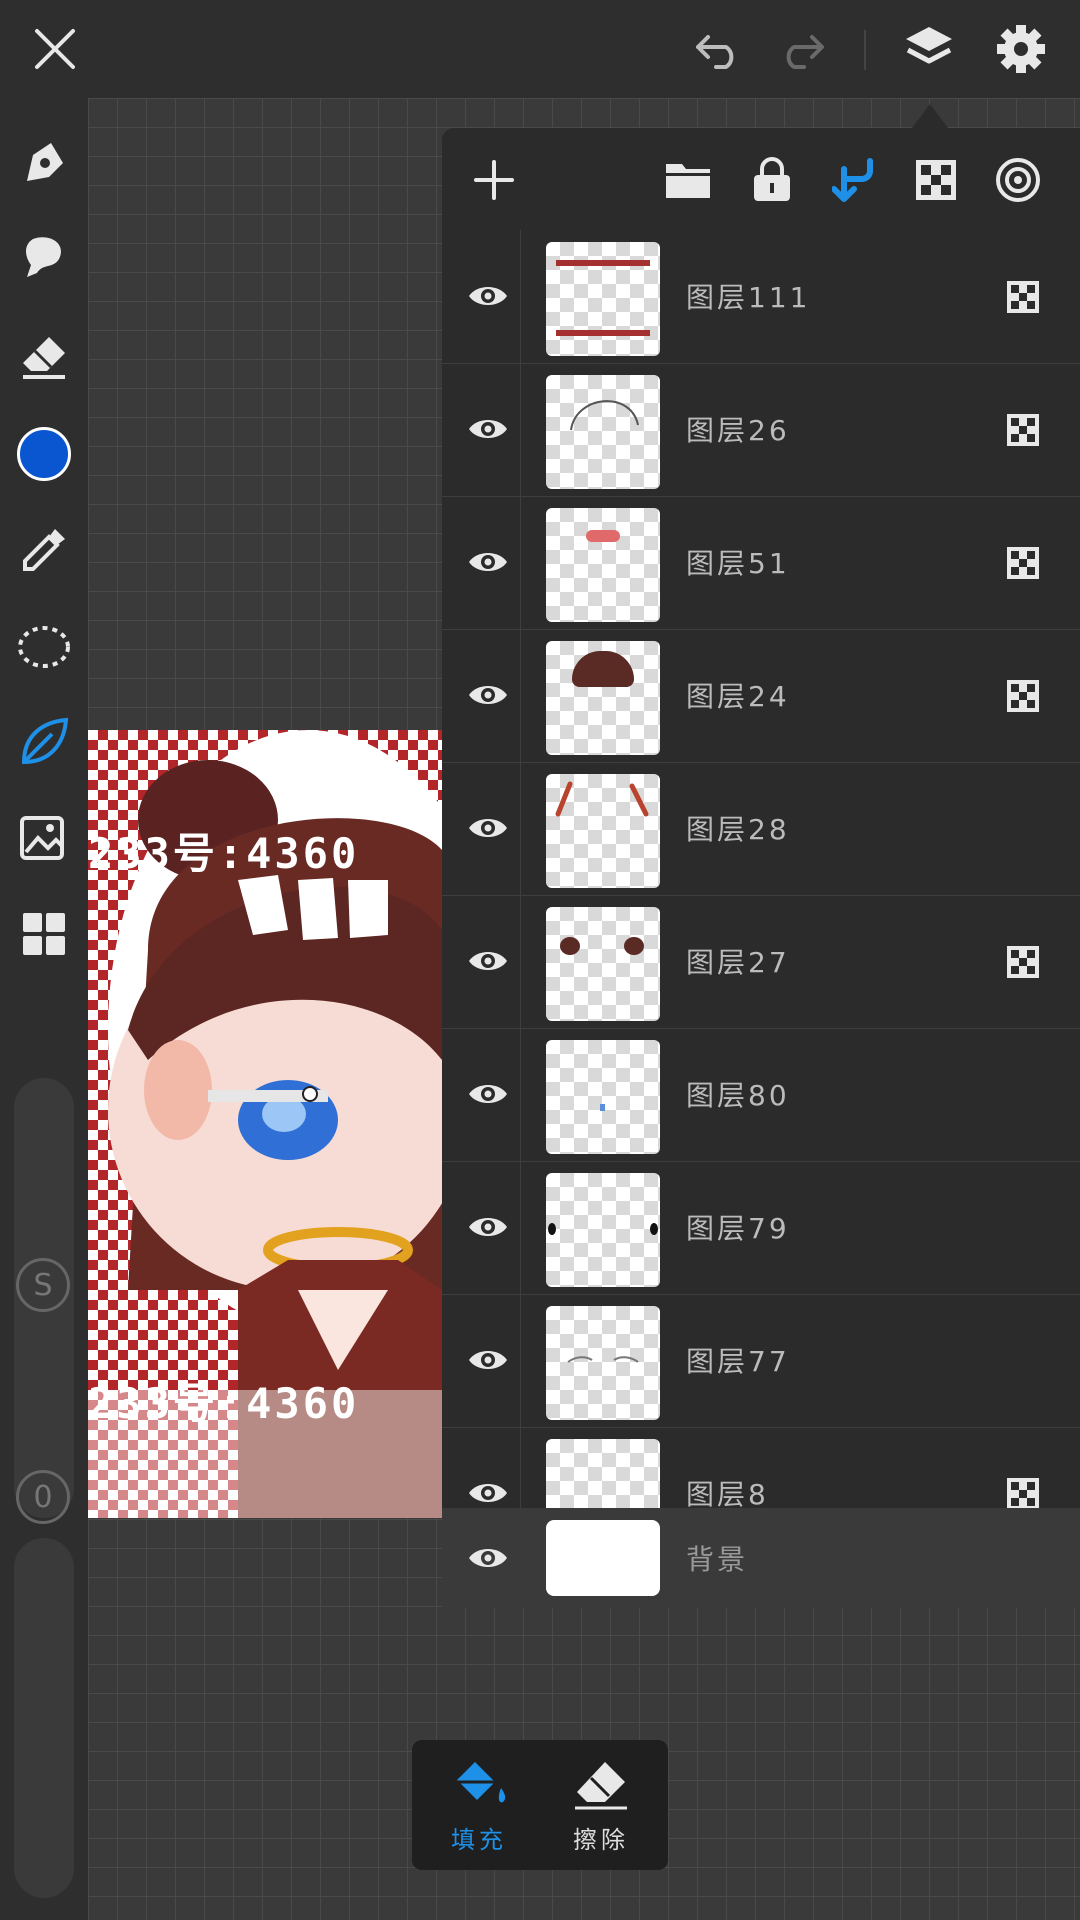 This screenshot has width=1080, height=1920. I want to click on clip-arrow-icon, so click(854, 180).